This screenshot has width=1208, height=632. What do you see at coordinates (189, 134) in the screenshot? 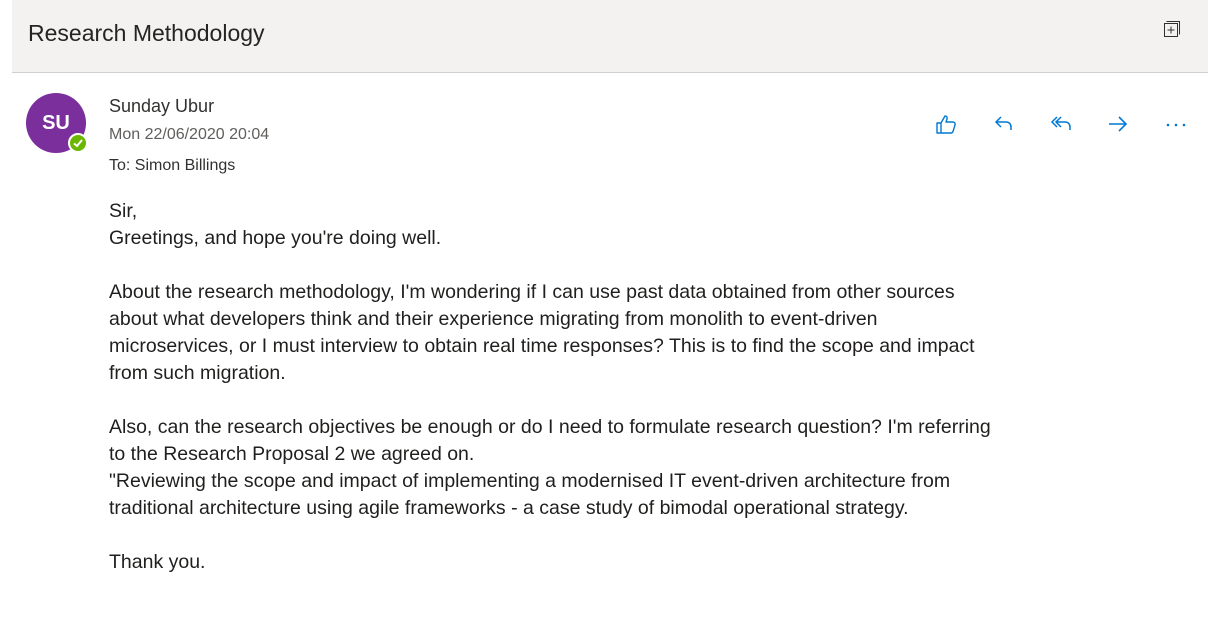
I see `sent-date: Mon 22/06/2020 20:04` at bounding box center [189, 134].